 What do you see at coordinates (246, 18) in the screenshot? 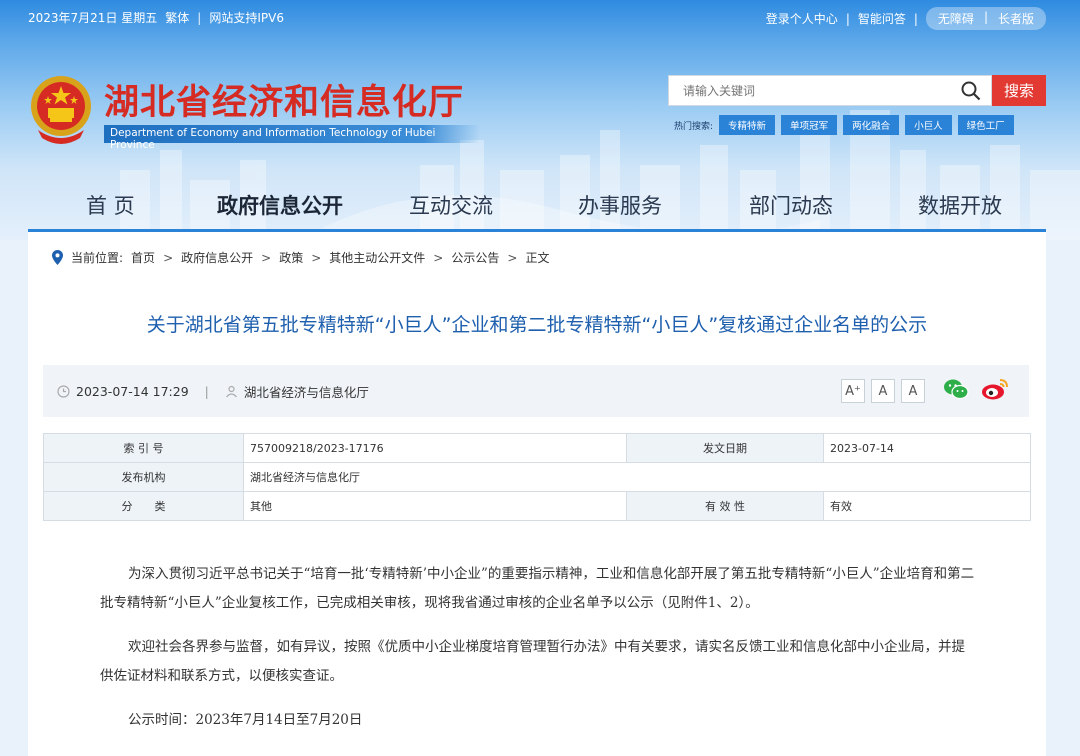
I see `ipv6-notice: 网站支持IPV6` at bounding box center [246, 18].